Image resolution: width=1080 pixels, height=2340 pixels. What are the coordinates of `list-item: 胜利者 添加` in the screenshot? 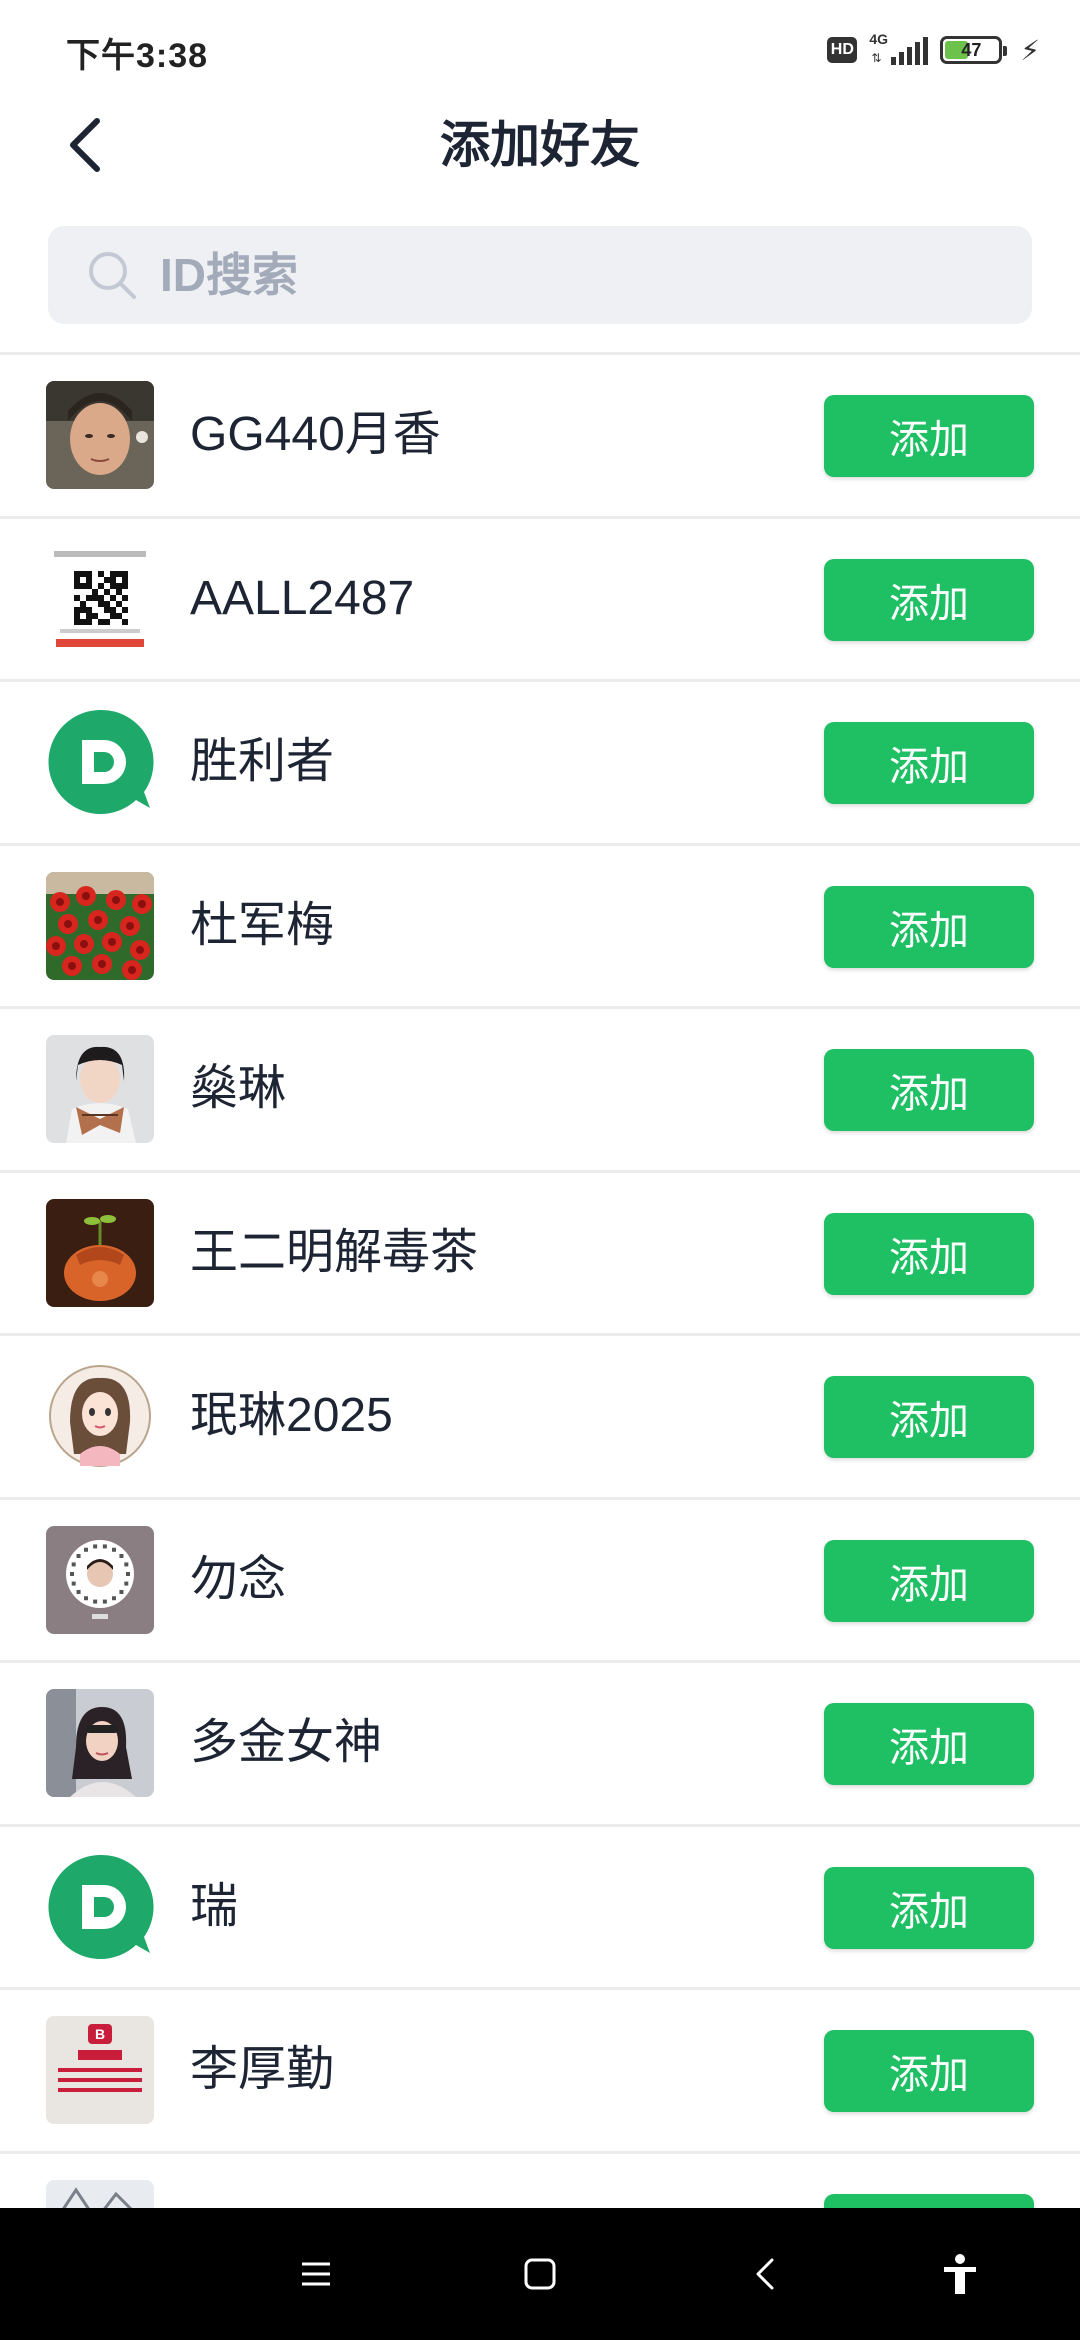 It's located at (540, 764).